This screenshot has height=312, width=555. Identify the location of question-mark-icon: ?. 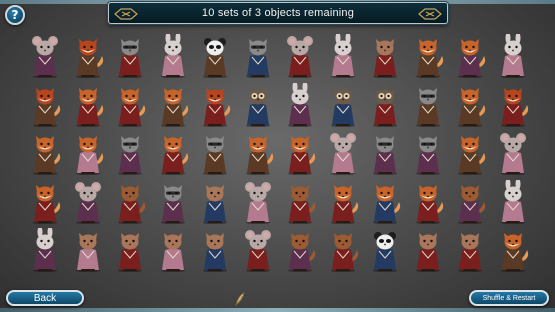
(15, 15).